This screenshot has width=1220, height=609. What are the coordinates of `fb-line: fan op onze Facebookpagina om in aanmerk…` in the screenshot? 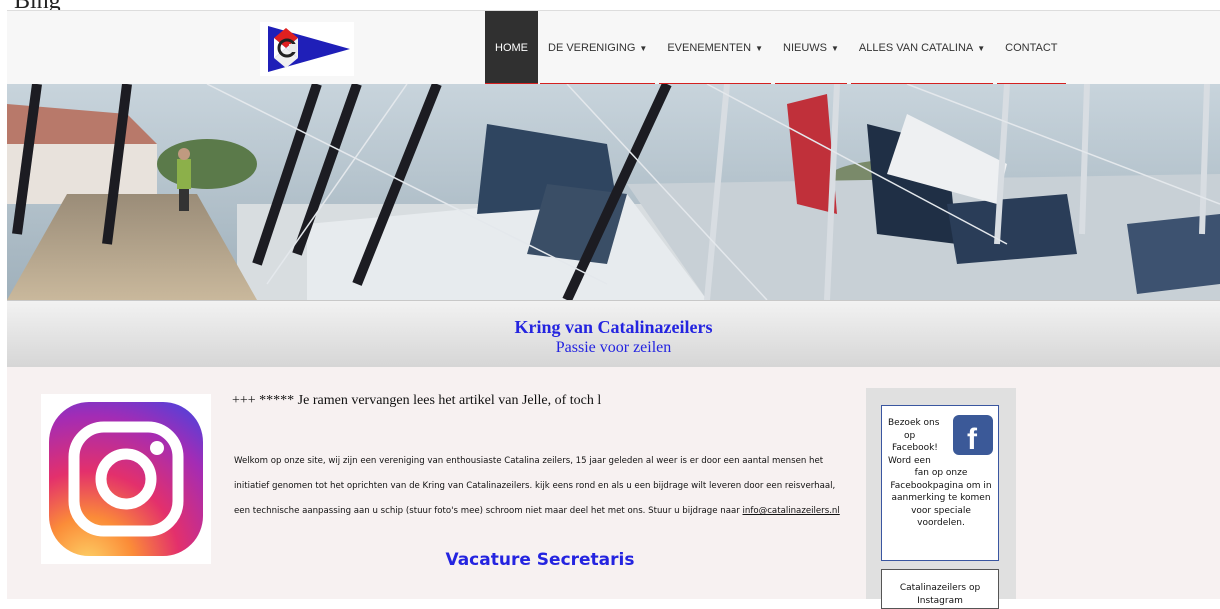 It's located at (941, 498).